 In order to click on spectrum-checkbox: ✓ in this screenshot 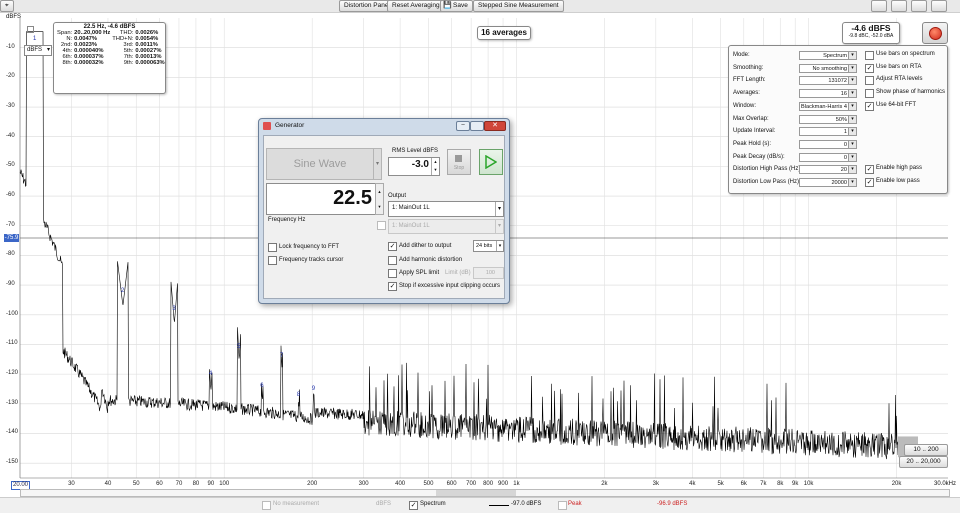, I will do `click(413, 505)`.